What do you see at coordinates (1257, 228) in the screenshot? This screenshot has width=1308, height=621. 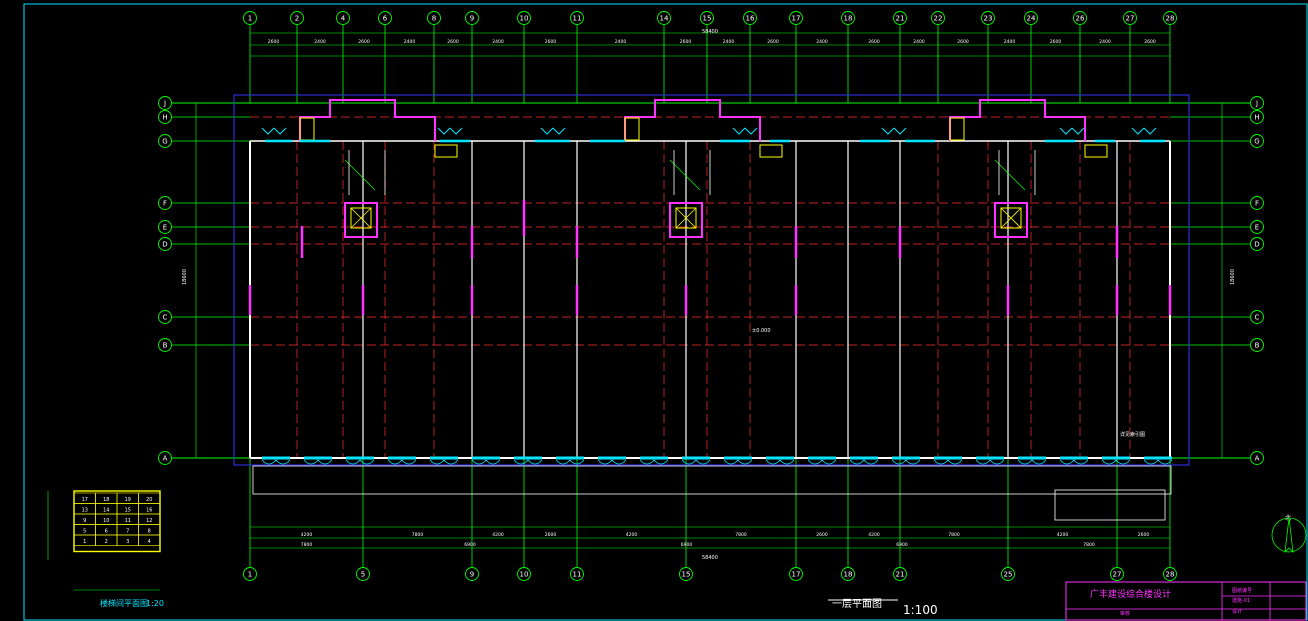 I see `axis-bubble-right: E` at bounding box center [1257, 228].